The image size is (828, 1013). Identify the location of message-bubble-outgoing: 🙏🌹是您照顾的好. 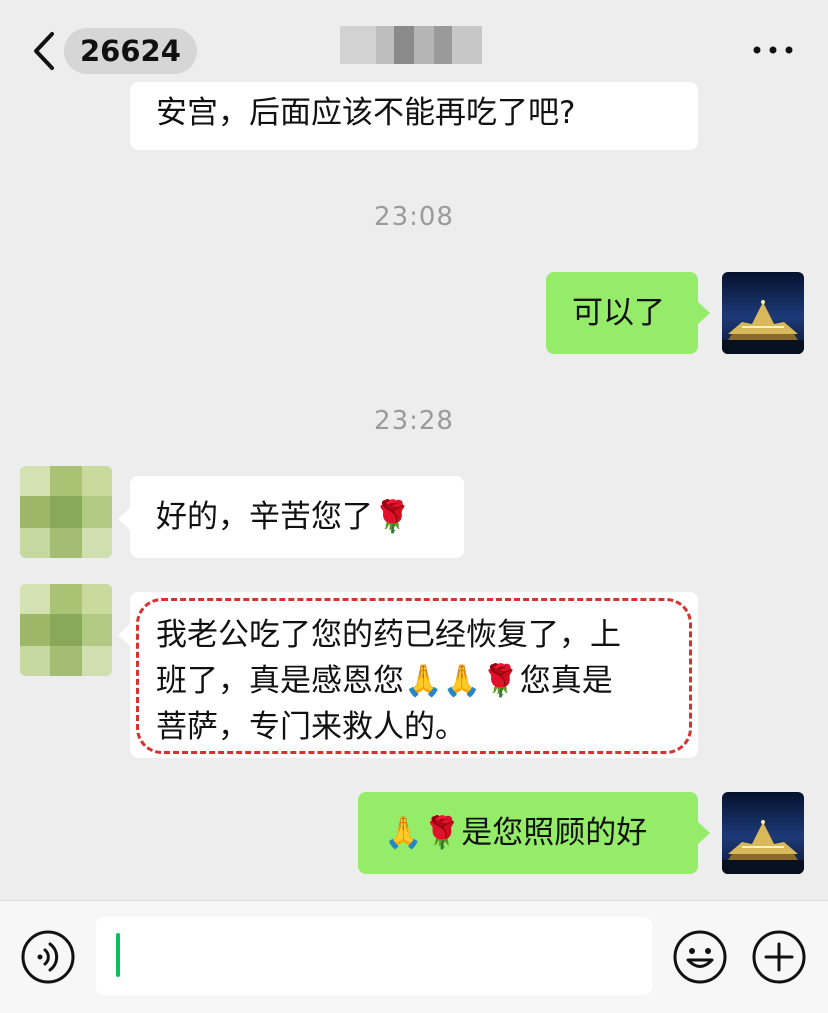
(534, 833).